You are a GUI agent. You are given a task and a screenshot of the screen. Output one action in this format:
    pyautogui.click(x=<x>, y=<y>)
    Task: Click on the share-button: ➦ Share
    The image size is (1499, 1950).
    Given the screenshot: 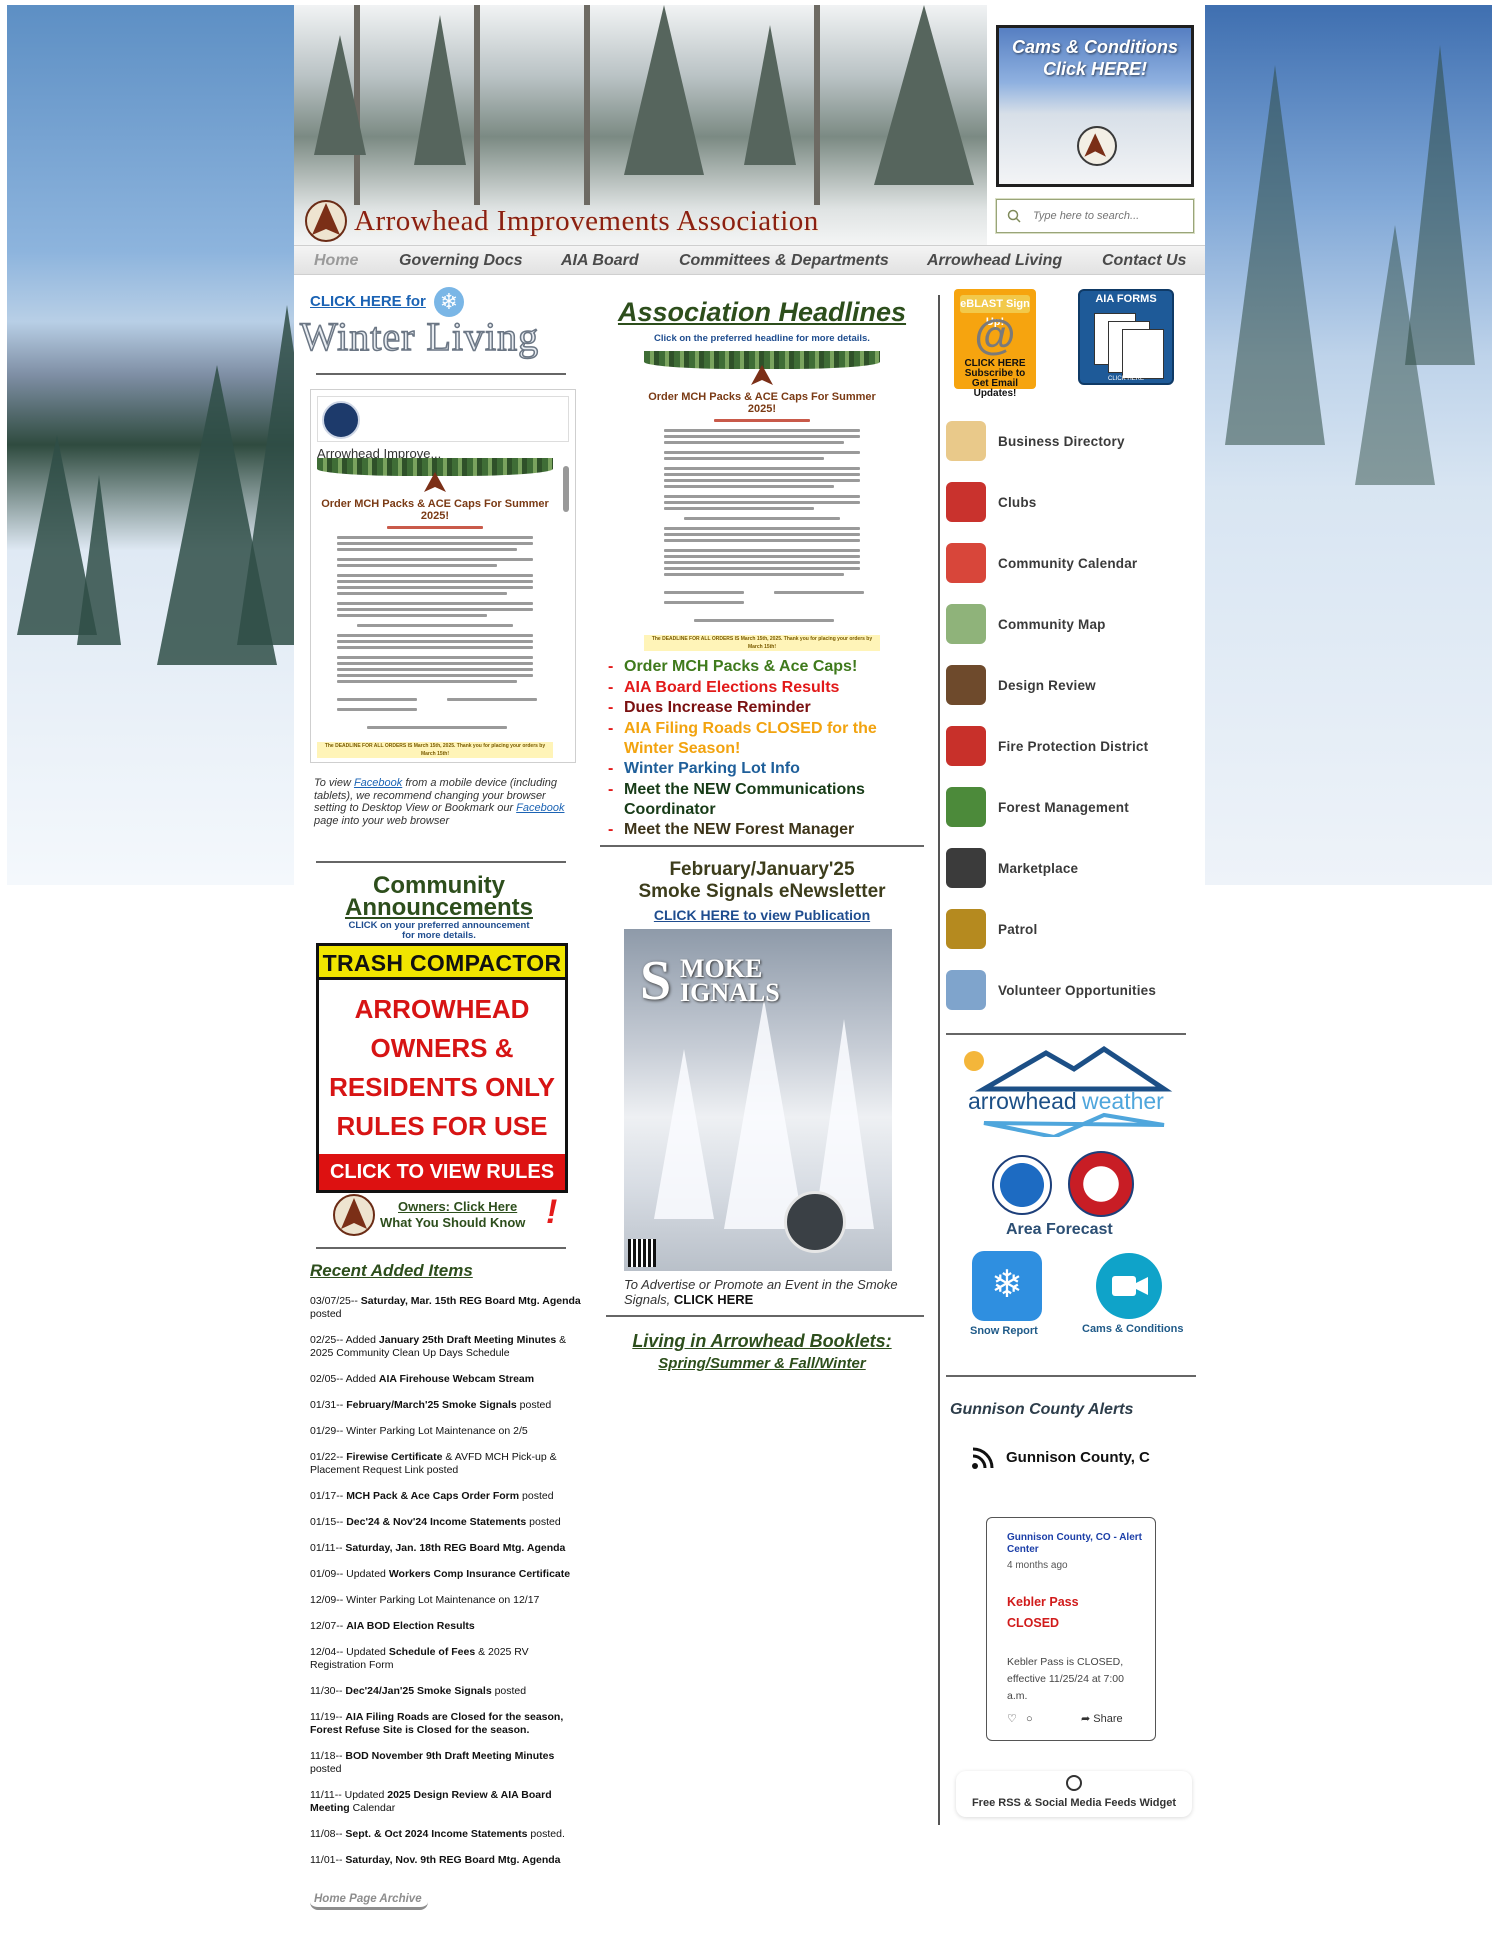 What is the action you would take?
    pyautogui.click(x=1102, y=1718)
    